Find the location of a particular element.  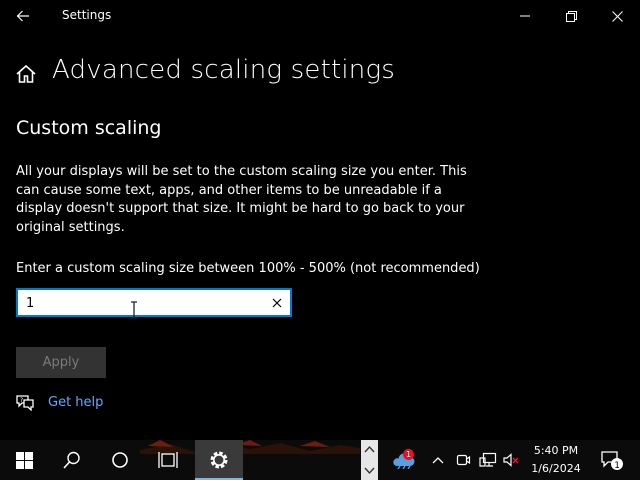

clock-time: 5:40 PM is located at coordinates (556, 450).